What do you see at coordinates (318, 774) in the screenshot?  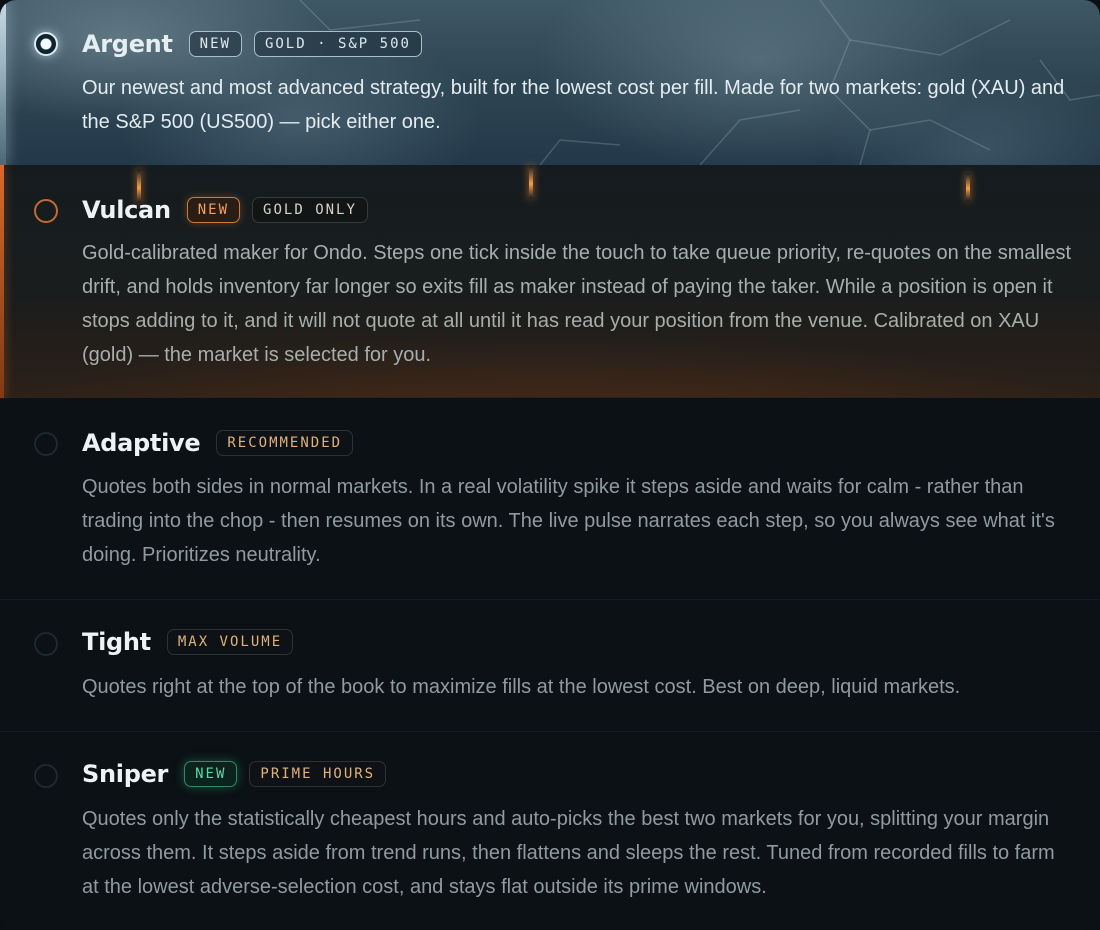 I see `prime-hours-badge: PRIME HOURS` at bounding box center [318, 774].